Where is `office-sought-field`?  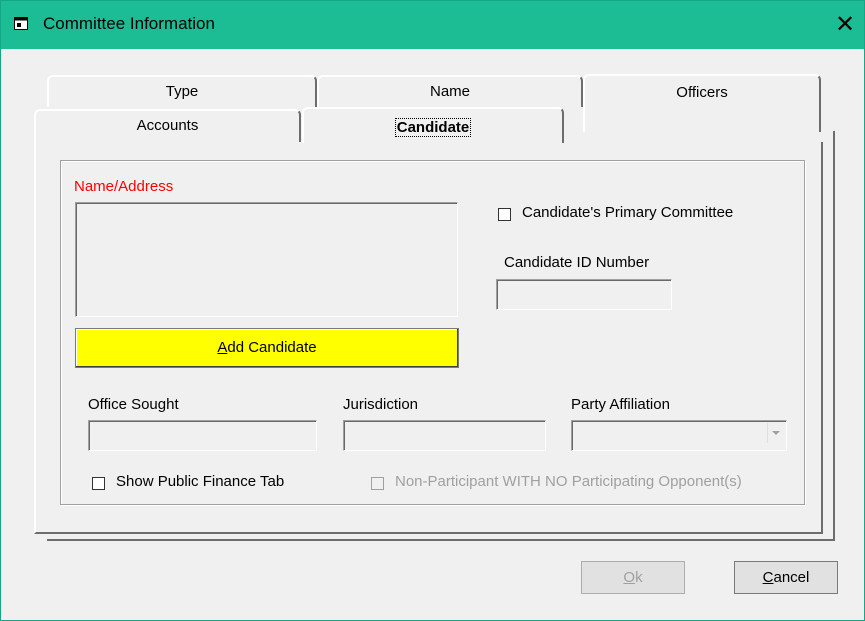 office-sought-field is located at coordinates (202, 435).